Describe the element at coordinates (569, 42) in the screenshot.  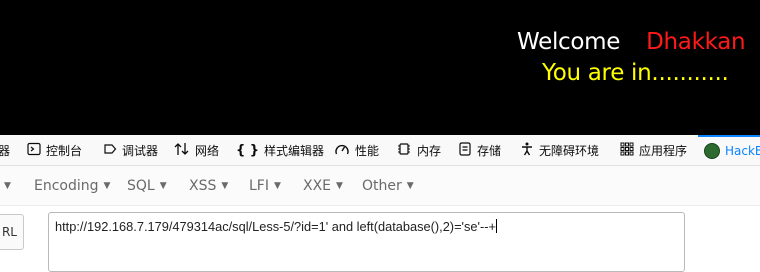
I see `welcome-text: Welcome` at that location.